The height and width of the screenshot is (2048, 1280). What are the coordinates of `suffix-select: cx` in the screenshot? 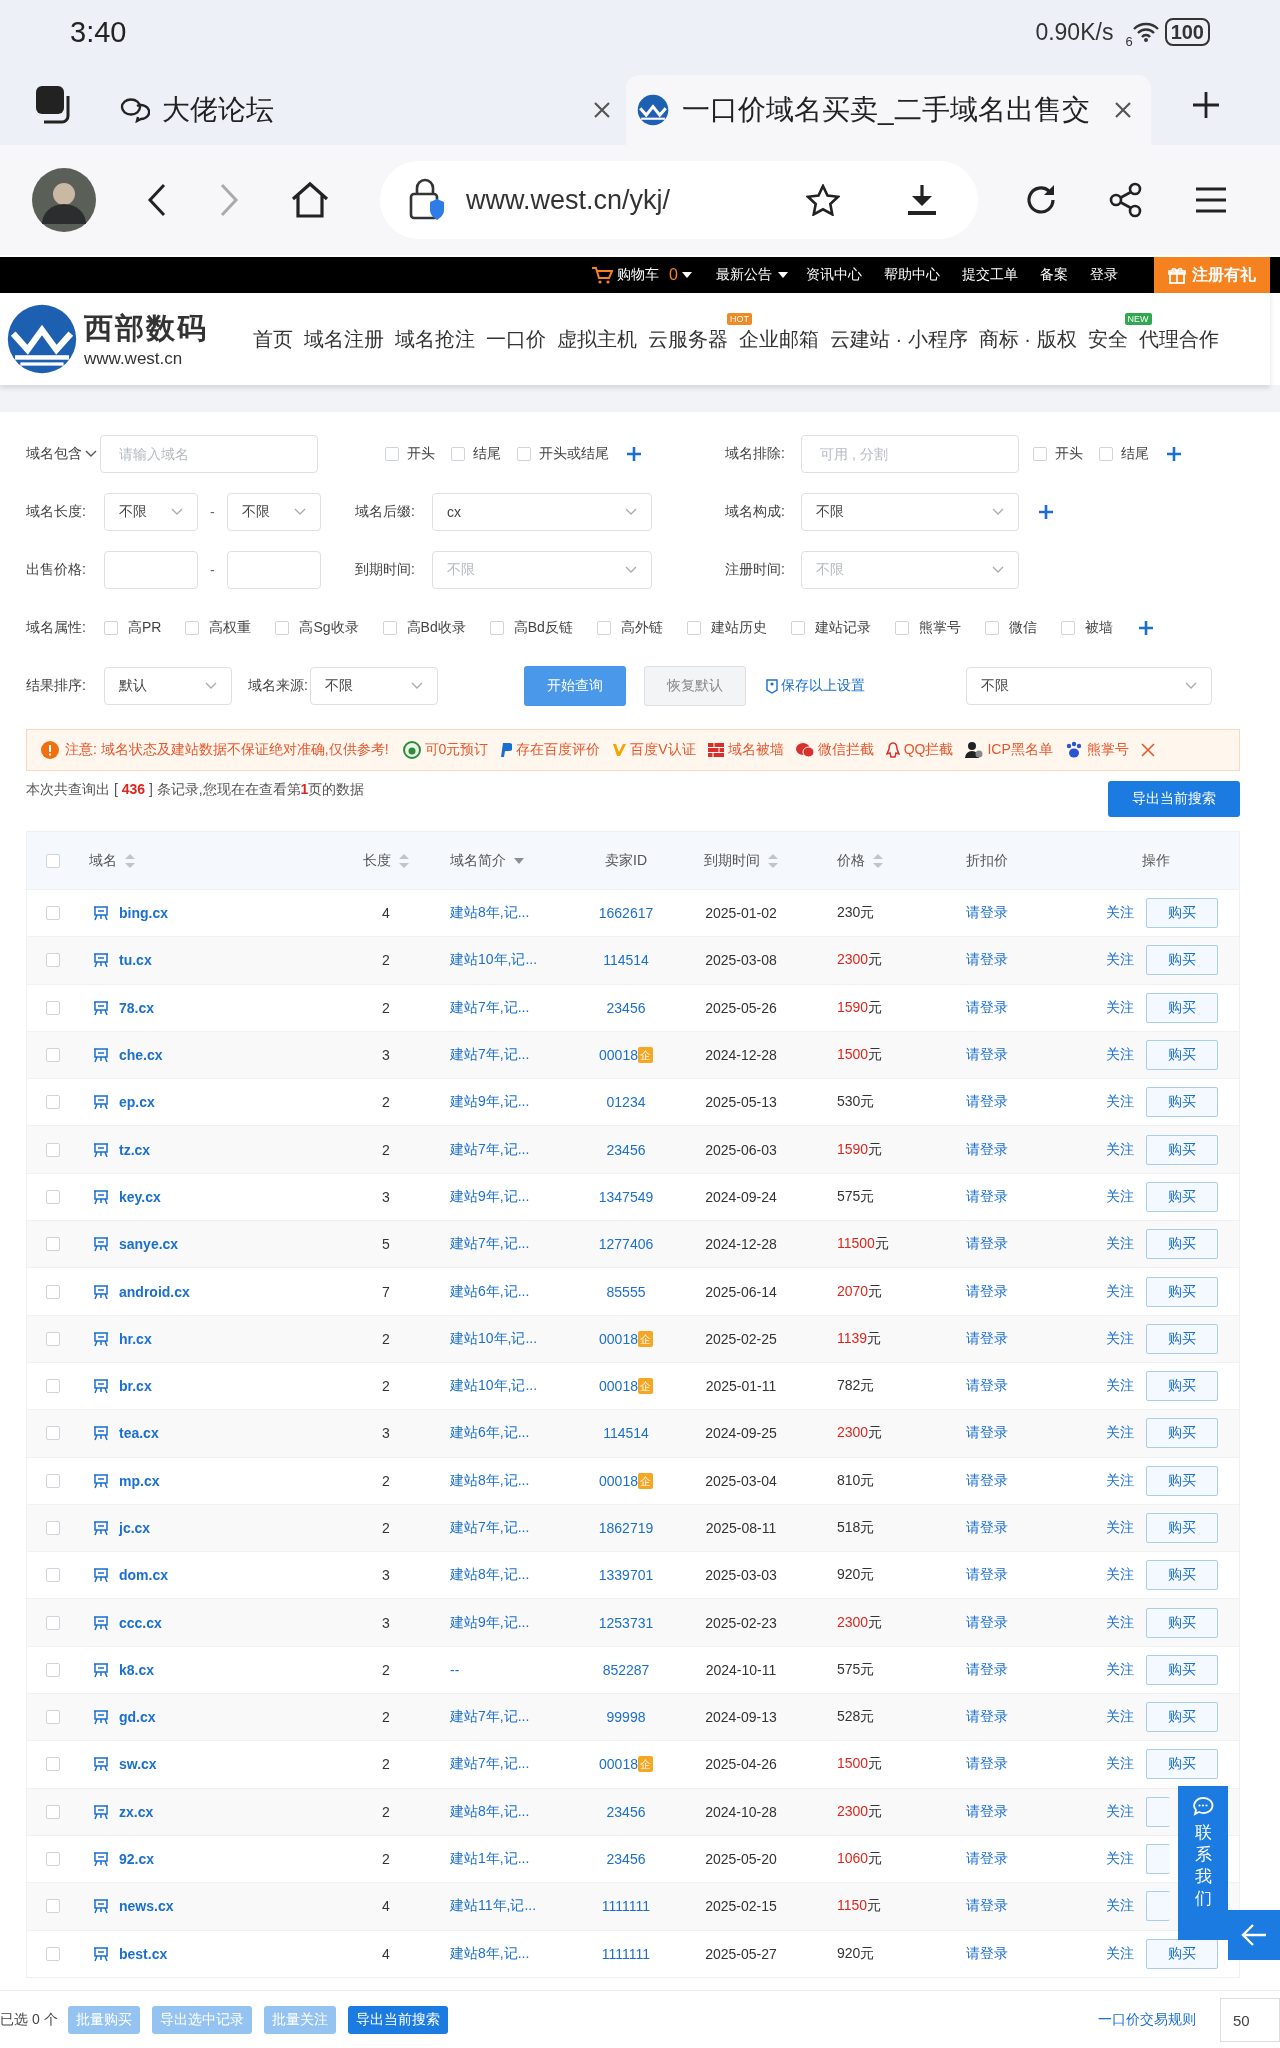 It's located at (542, 512).